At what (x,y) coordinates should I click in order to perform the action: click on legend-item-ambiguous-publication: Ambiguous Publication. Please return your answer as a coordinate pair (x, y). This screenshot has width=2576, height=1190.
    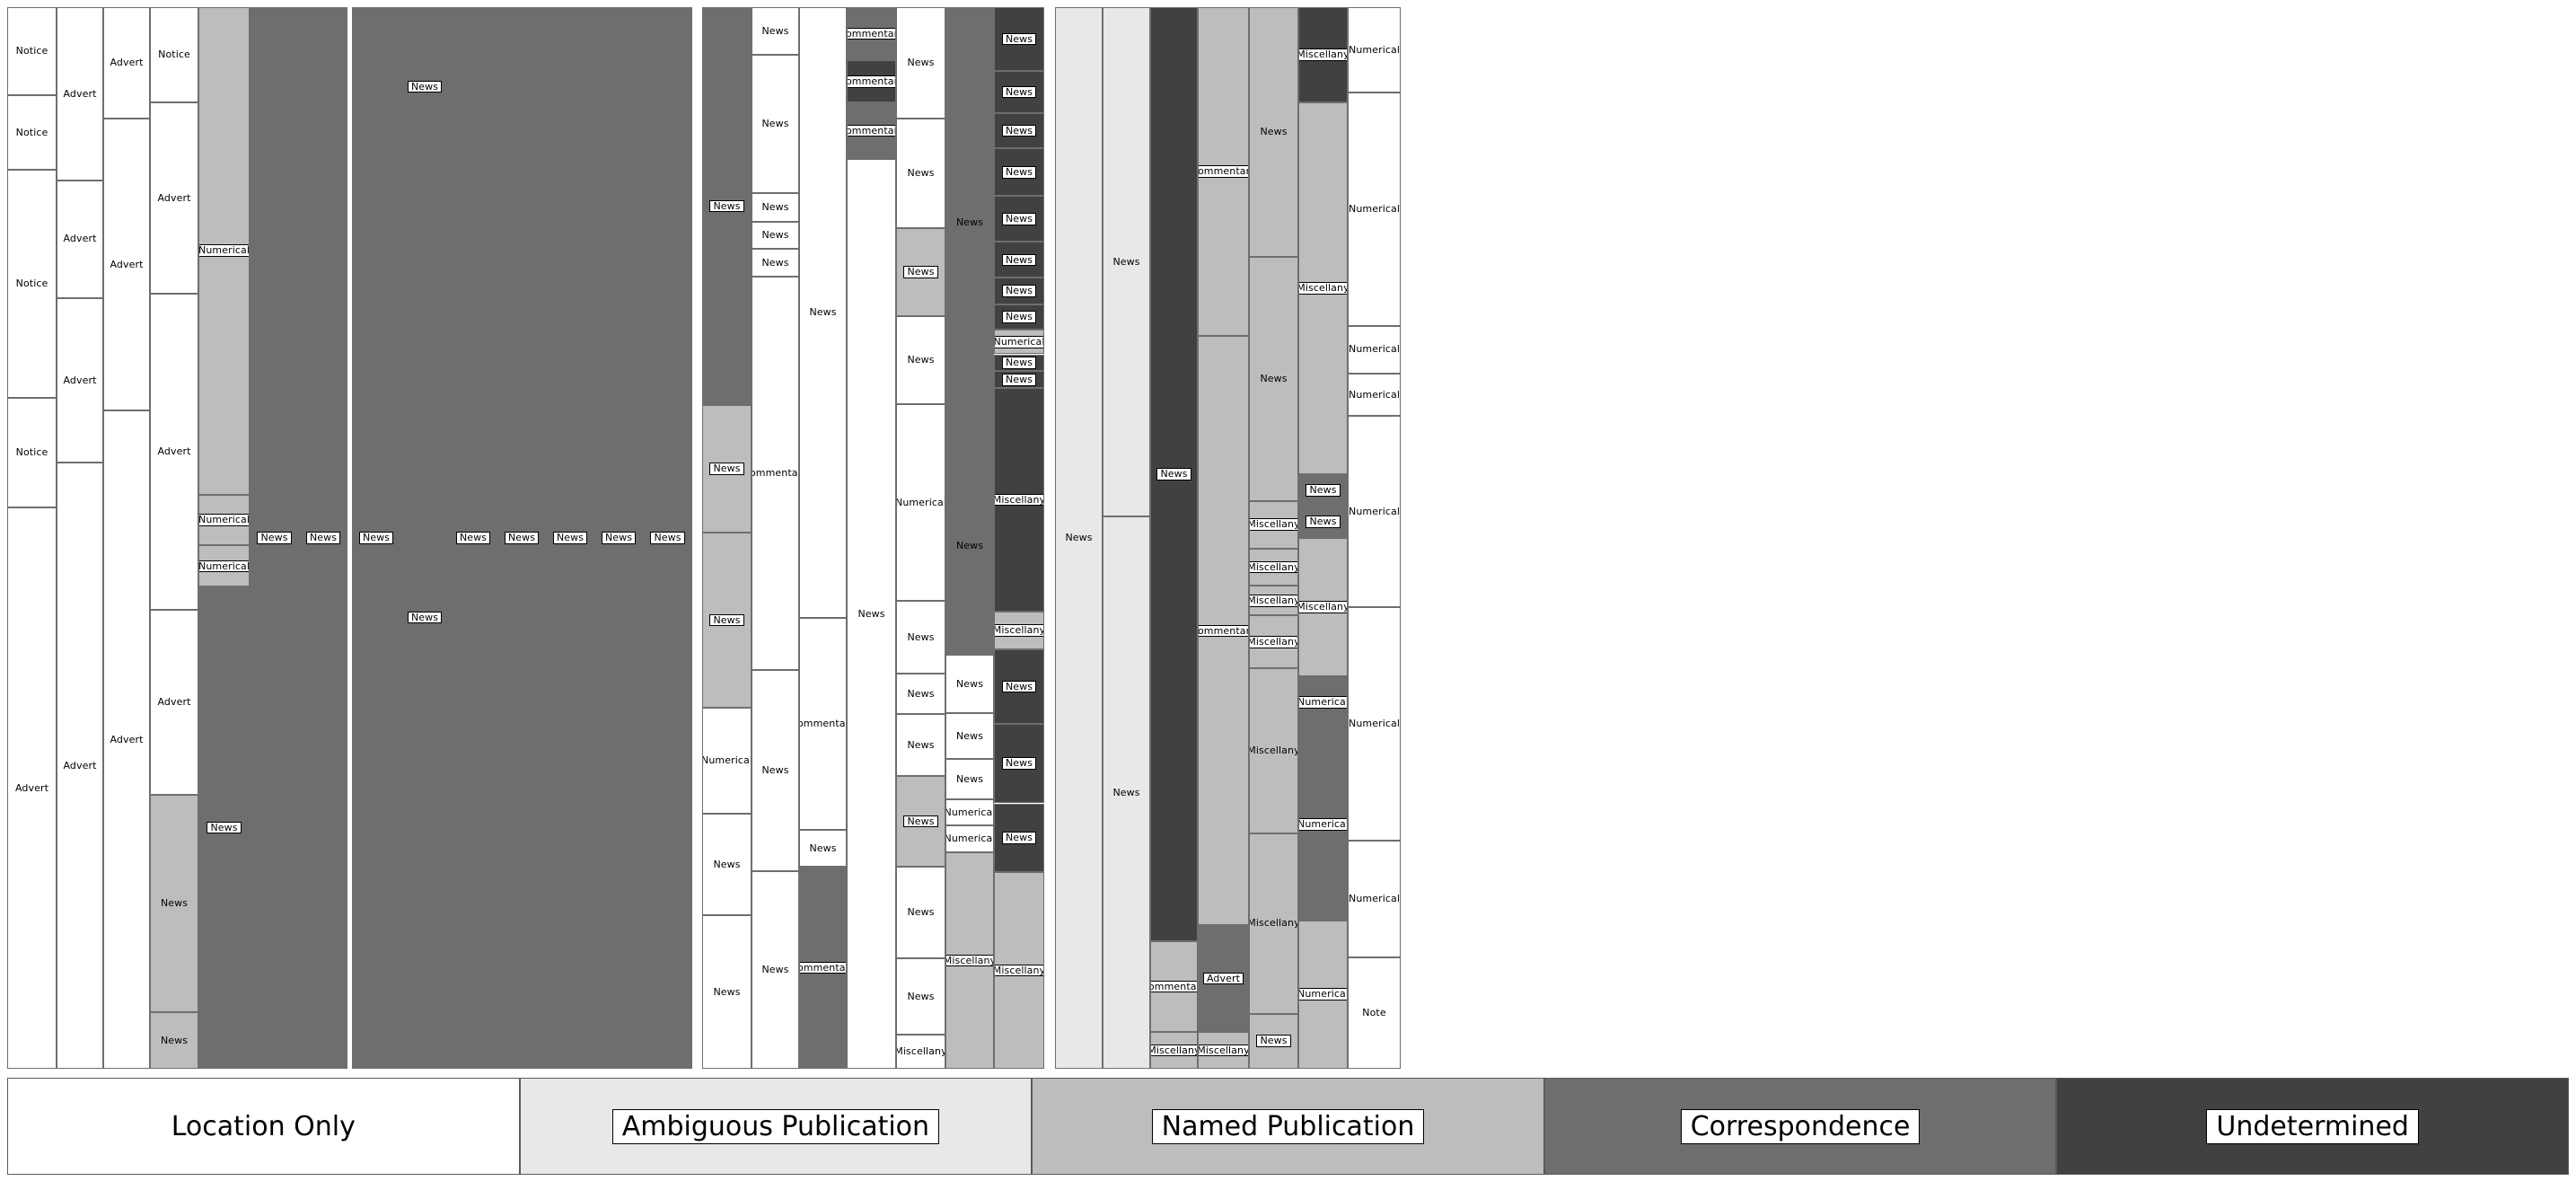
    Looking at the image, I should click on (776, 1126).